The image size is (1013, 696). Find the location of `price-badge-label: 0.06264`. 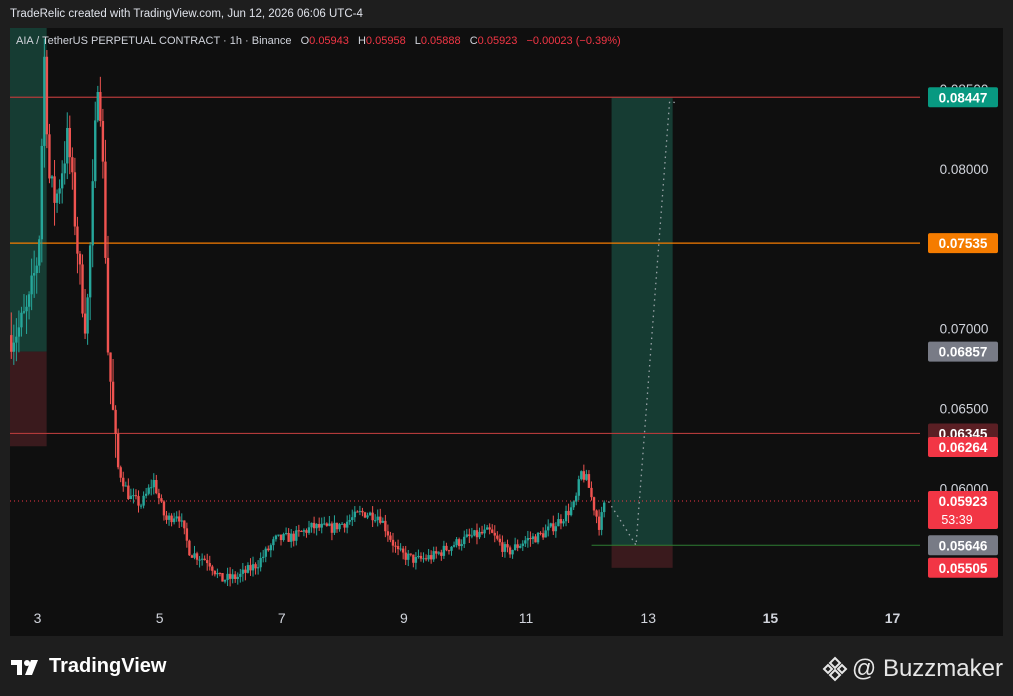

price-badge-label: 0.06264 is located at coordinates (963, 447).